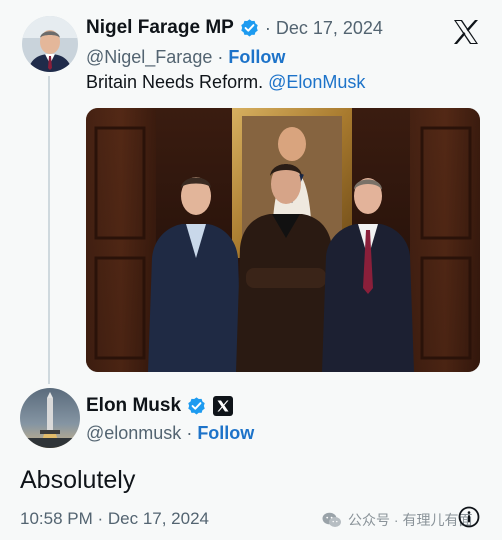  Describe the element at coordinates (133, 406) in the screenshot. I see `reply-author-display-name: Elon Musk` at that location.